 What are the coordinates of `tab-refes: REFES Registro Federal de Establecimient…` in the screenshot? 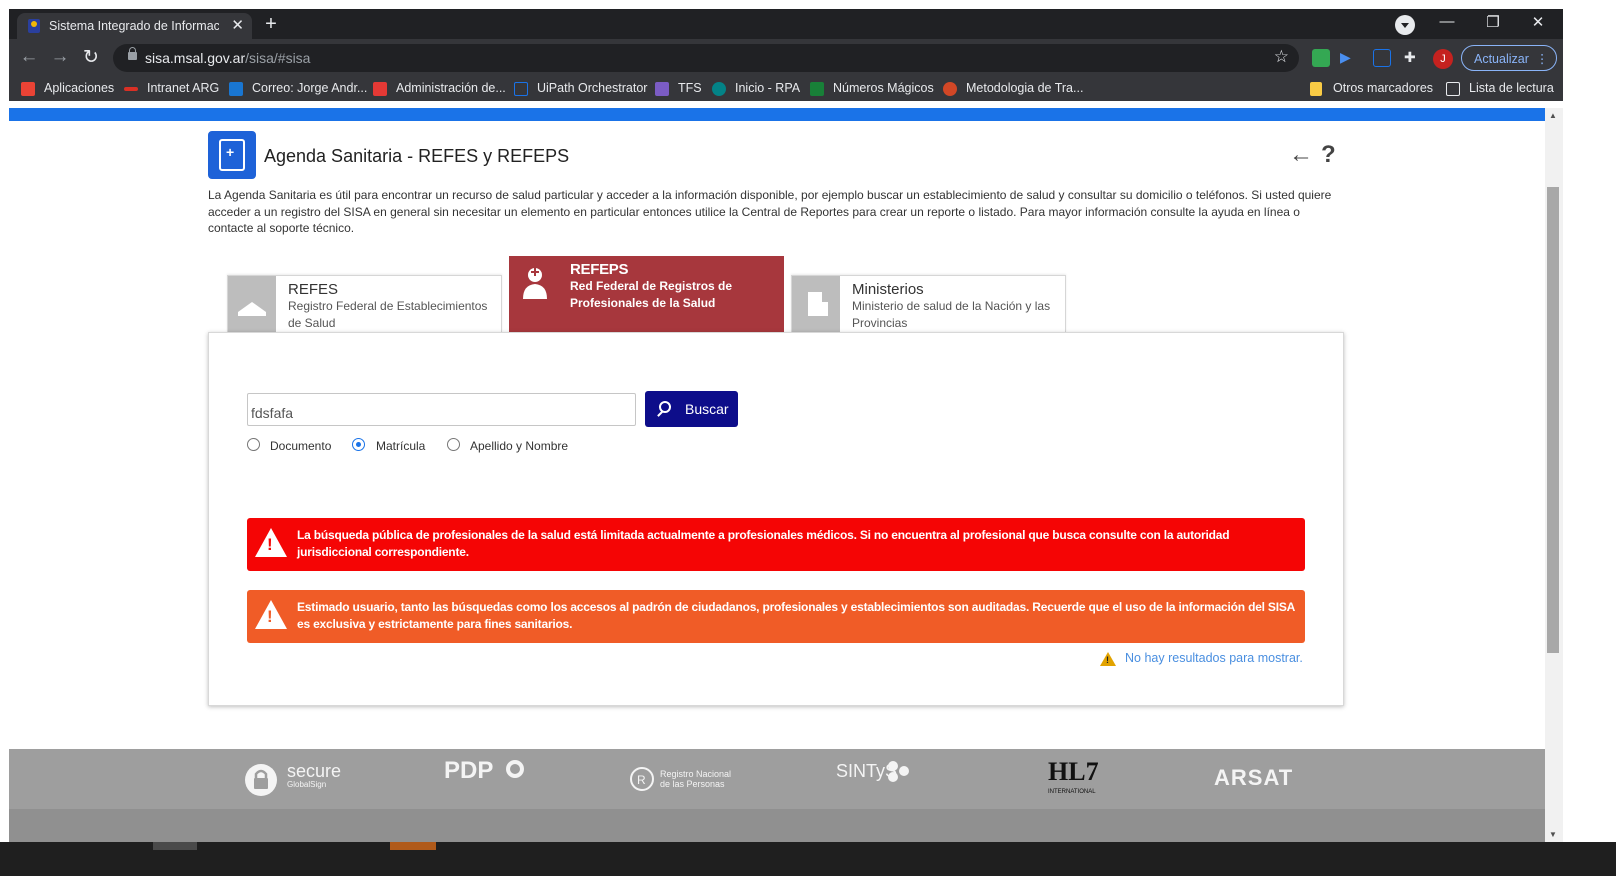 It's located at (364, 304).